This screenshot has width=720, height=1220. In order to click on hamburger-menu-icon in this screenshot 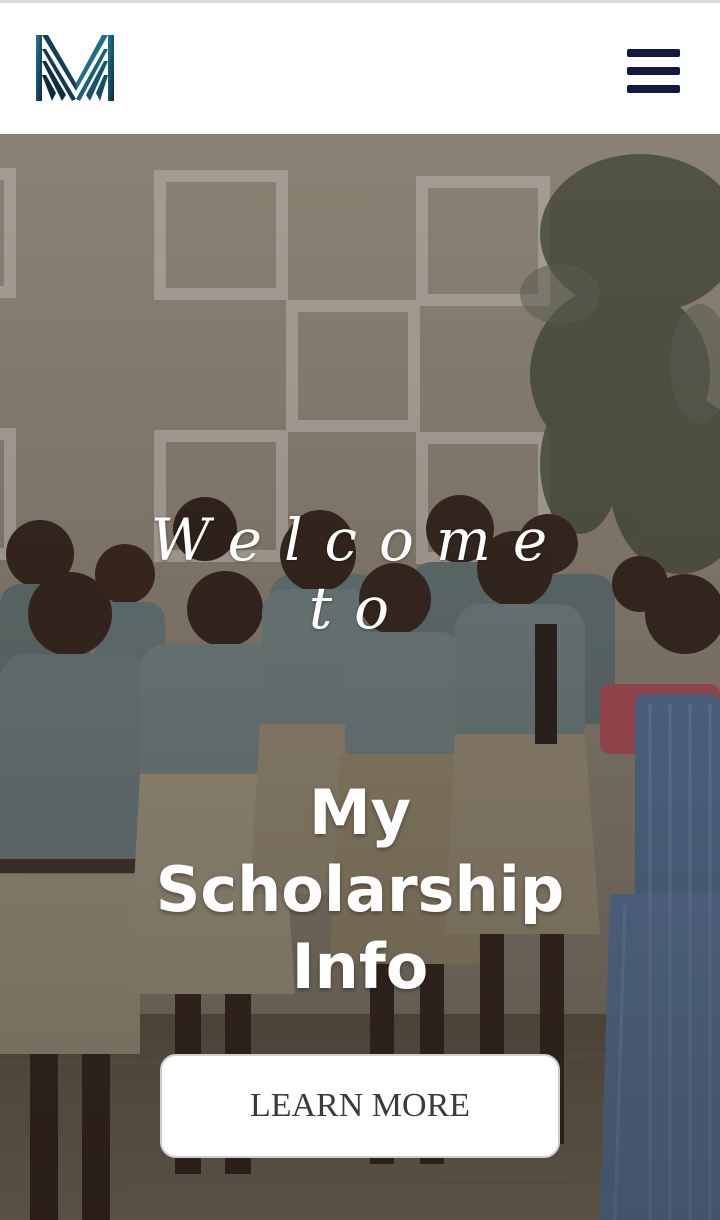, I will do `click(653, 73)`.